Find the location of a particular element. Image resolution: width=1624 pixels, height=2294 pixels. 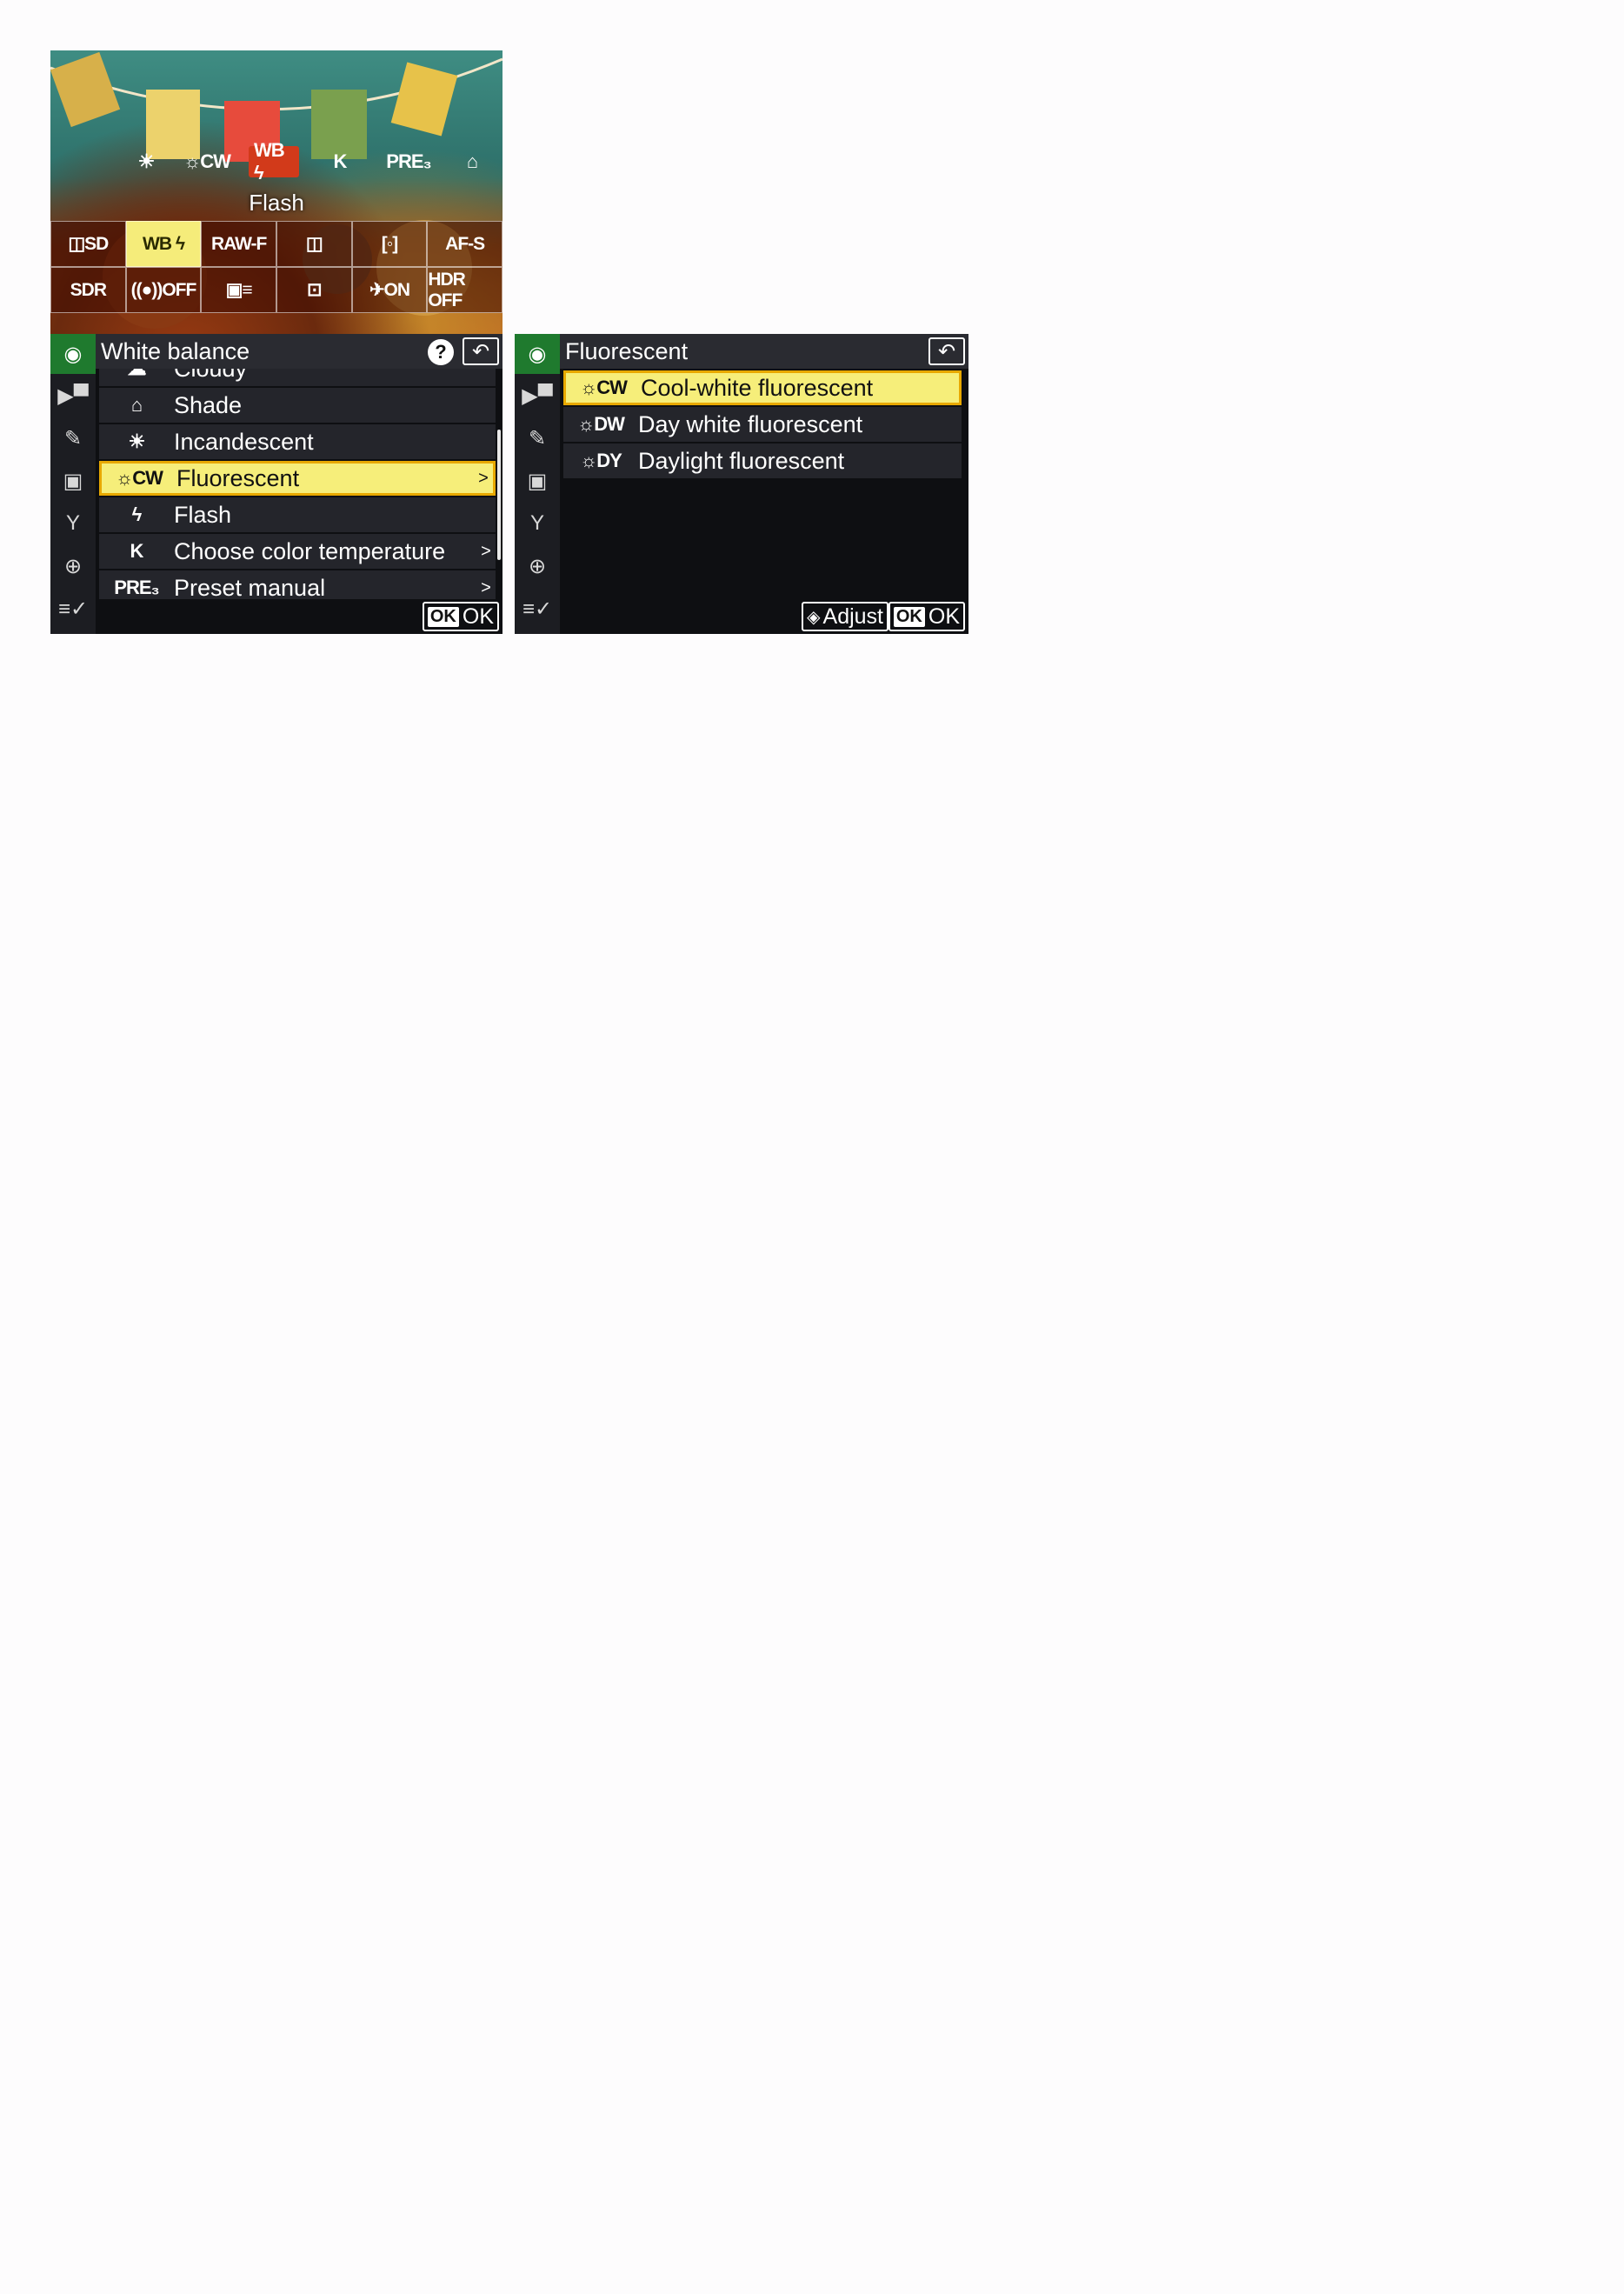

wb-option-row: K Choose color temperature > is located at coordinates (298, 551).